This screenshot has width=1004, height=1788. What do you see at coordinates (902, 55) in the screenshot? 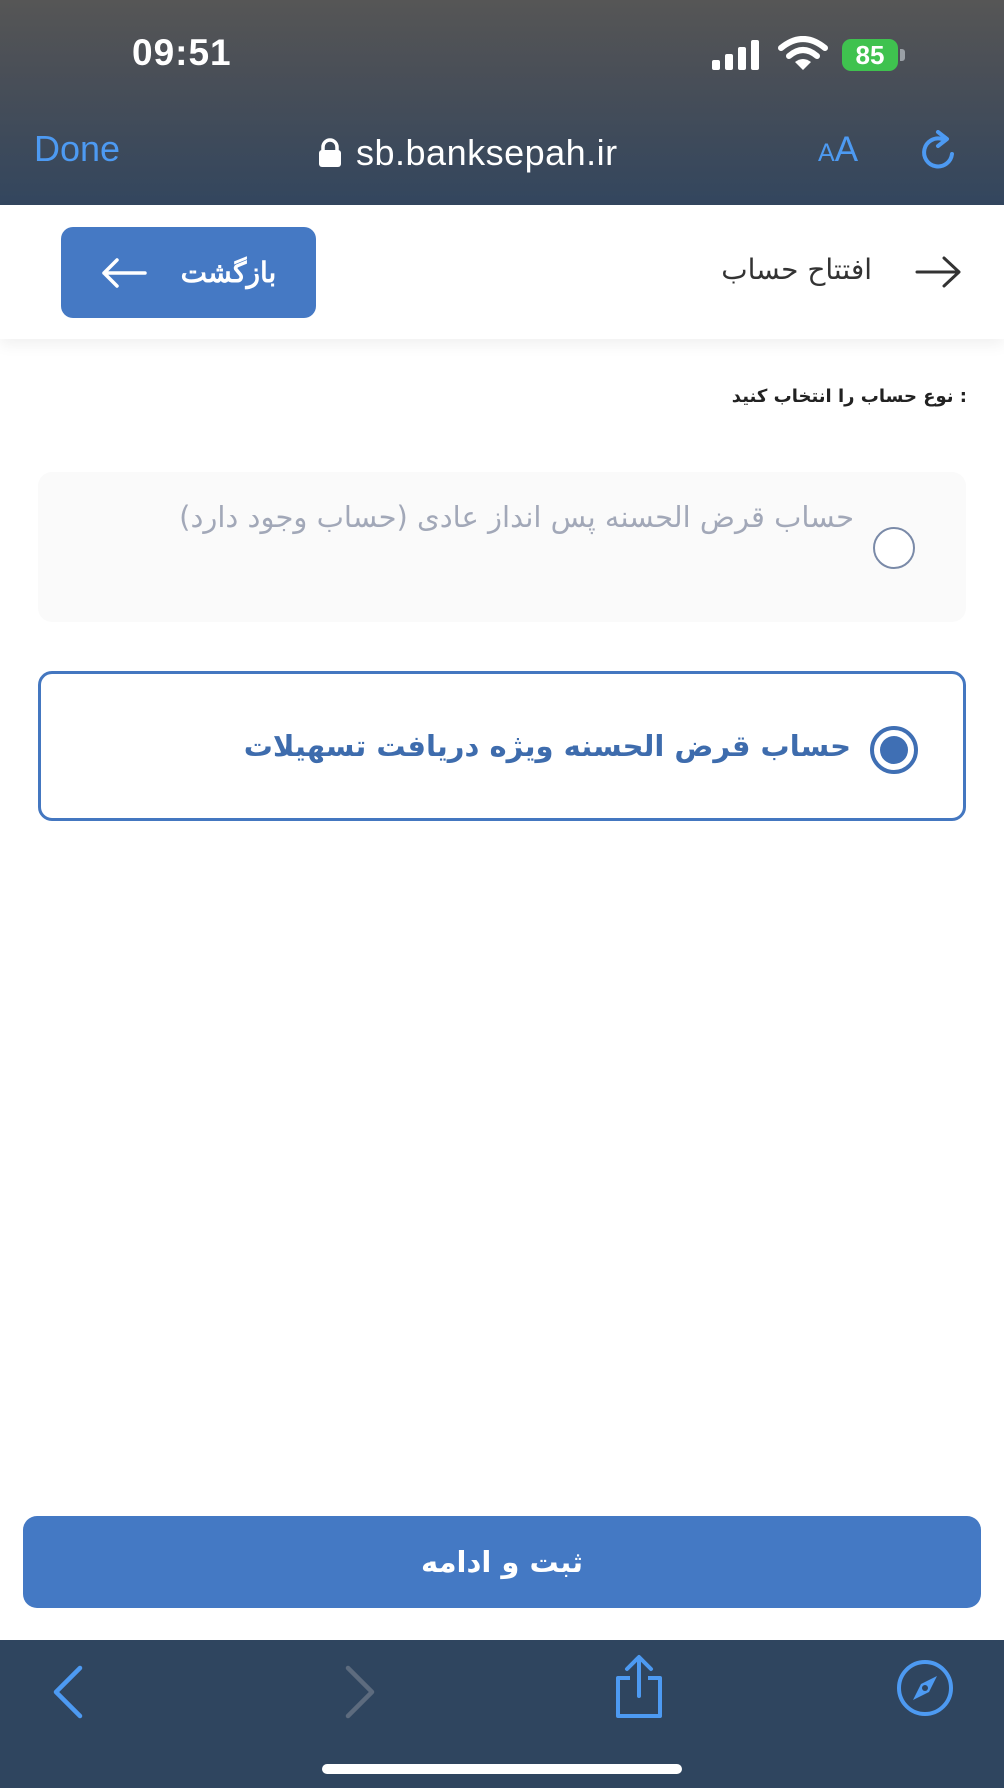
I see `battery-tip` at bounding box center [902, 55].